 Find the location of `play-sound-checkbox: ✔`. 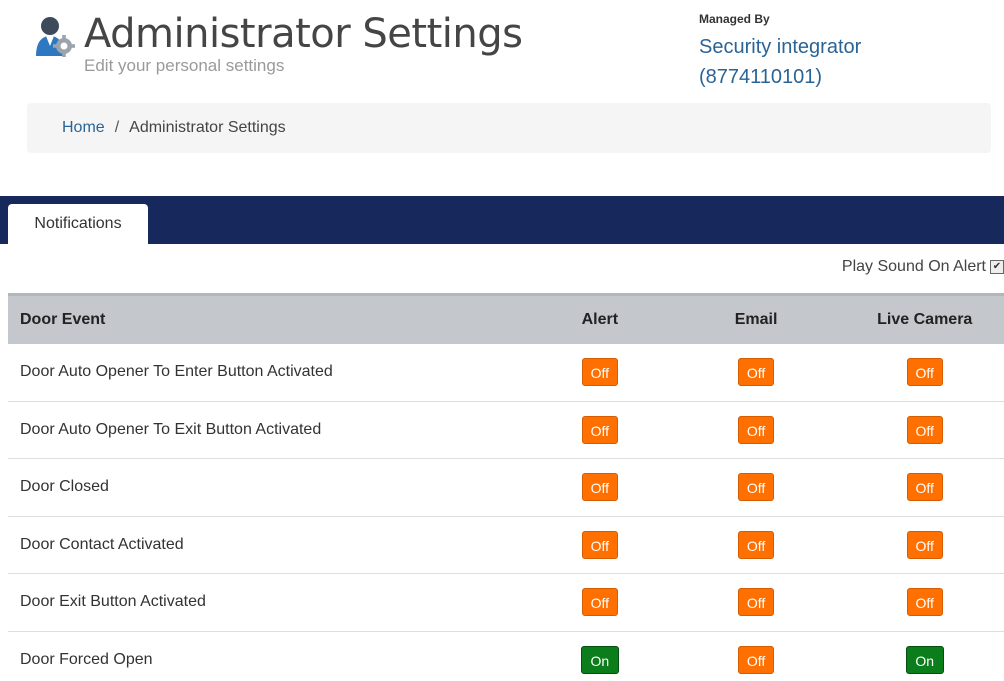

play-sound-checkbox: ✔ is located at coordinates (997, 267).